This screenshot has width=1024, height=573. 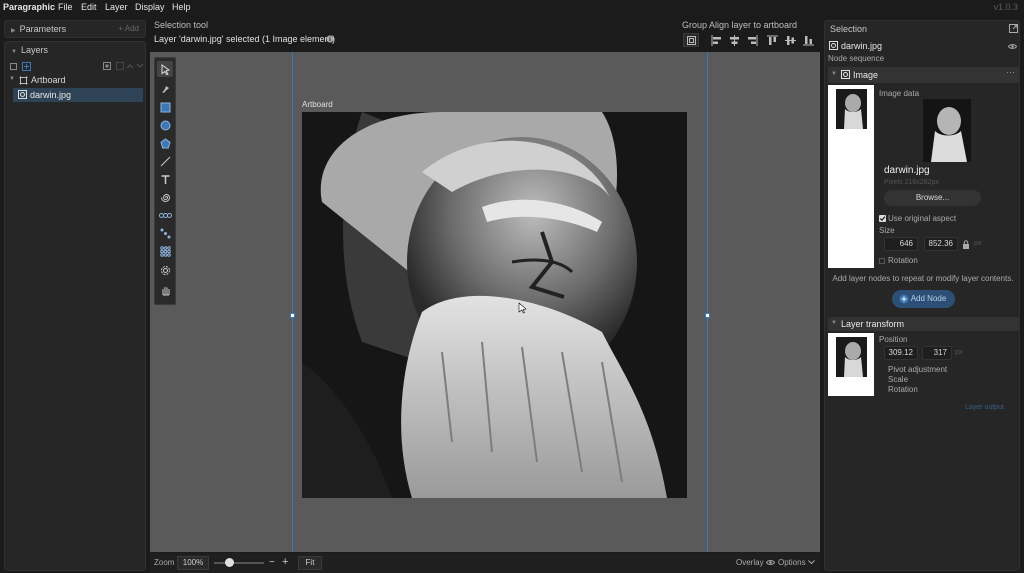 I want to click on move-up-icon, so click(x=130, y=66).